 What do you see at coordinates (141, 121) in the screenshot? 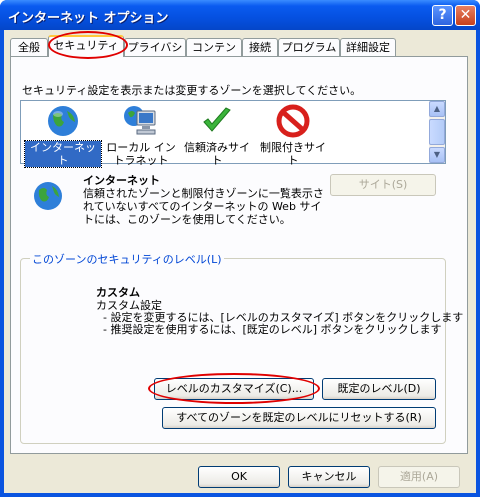
I see `computer-globe-icon` at bounding box center [141, 121].